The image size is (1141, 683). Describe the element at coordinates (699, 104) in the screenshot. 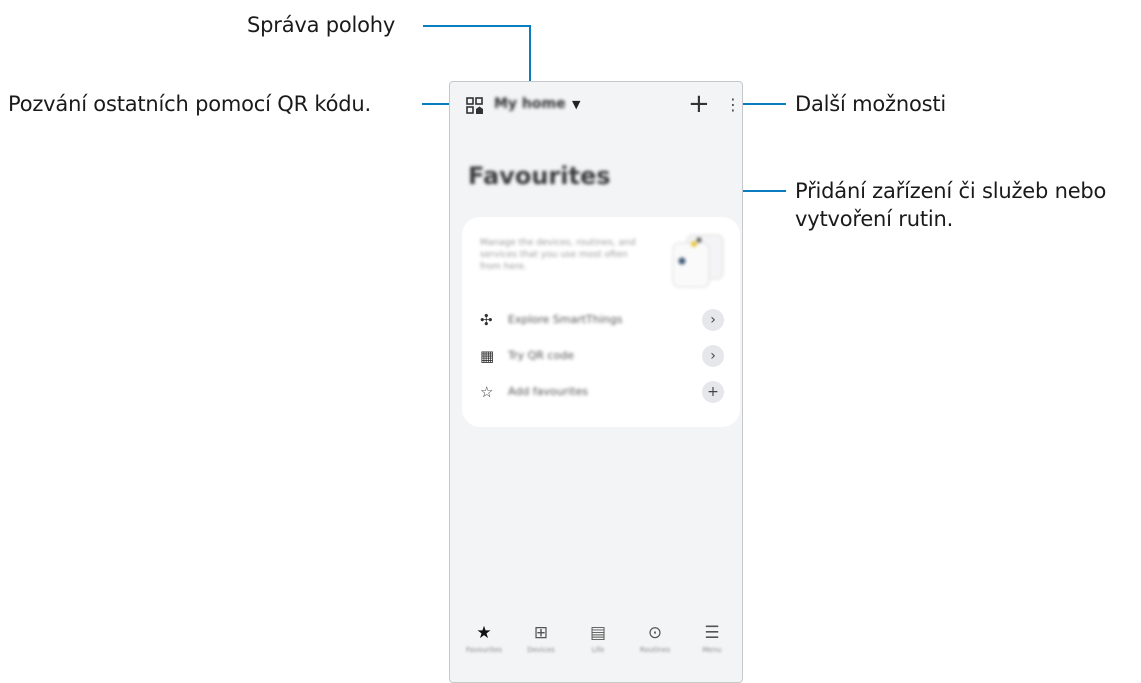

I see `add-icon: +` at that location.